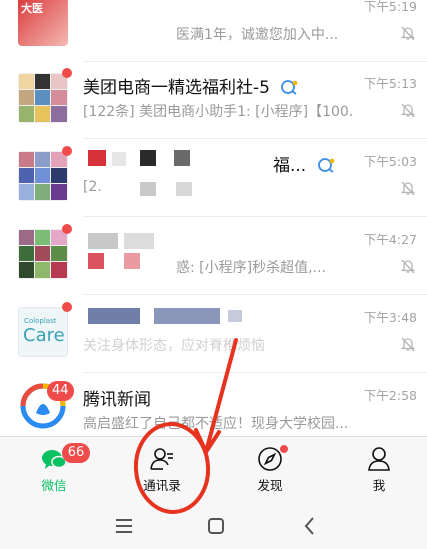  Describe the element at coordinates (390, 317) in the screenshot. I see `chat-time: 下午3:48` at that location.